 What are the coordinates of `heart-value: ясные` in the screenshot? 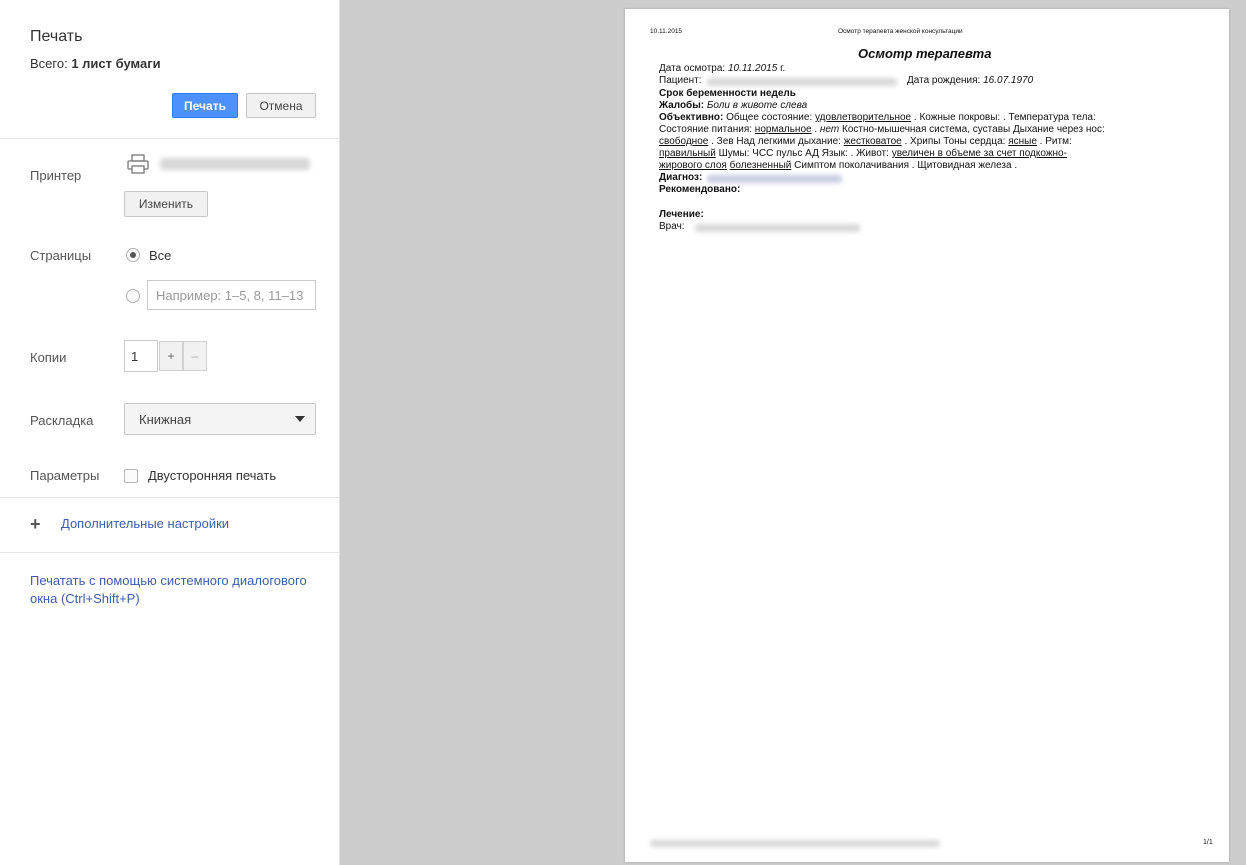 It's located at (1022, 141).